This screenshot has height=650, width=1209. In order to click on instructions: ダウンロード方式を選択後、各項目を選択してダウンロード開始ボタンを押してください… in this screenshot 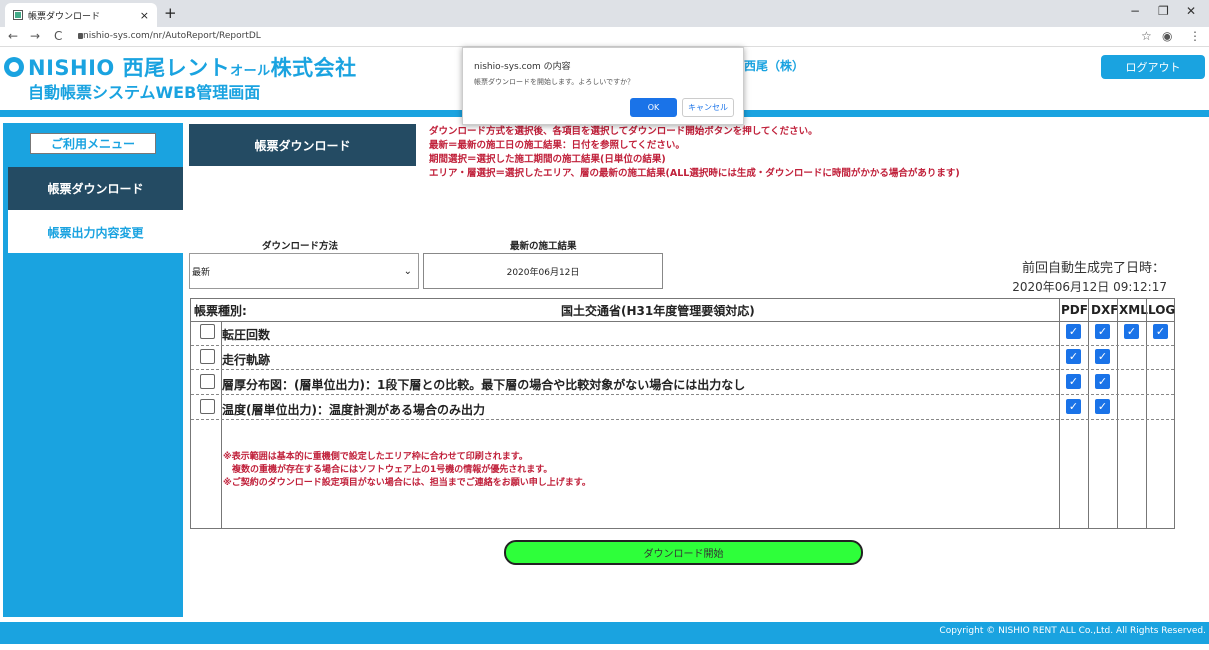, I will do `click(694, 153)`.